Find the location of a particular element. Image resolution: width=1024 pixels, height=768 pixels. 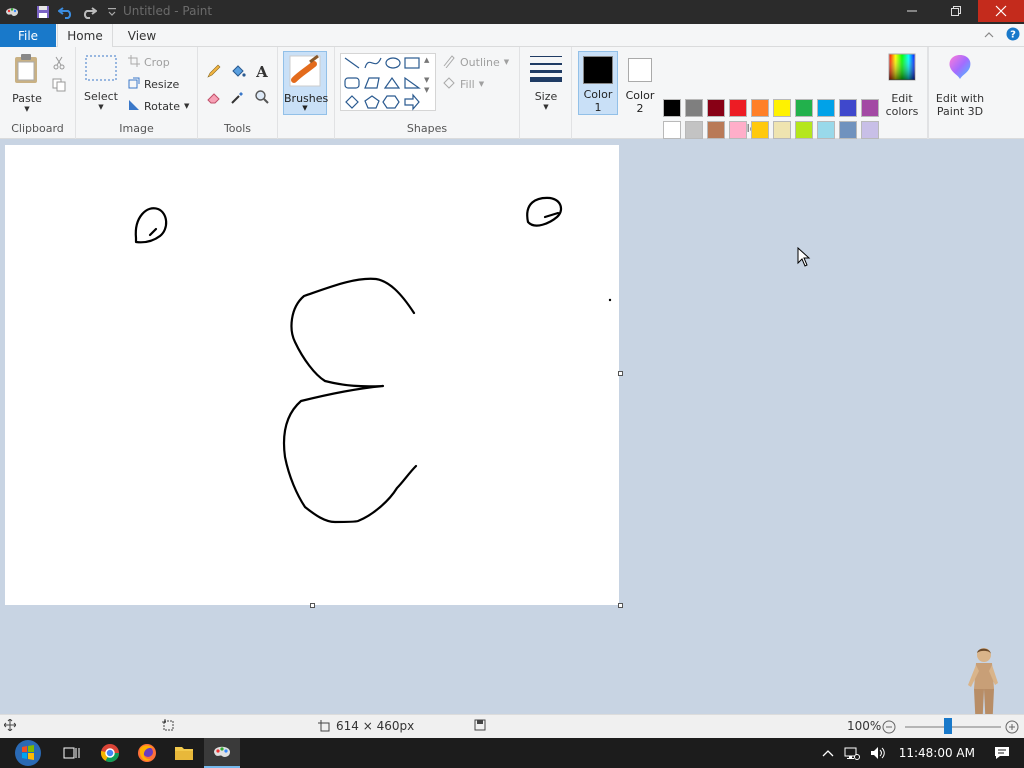

pencil-icon is located at coordinates (214, 71).